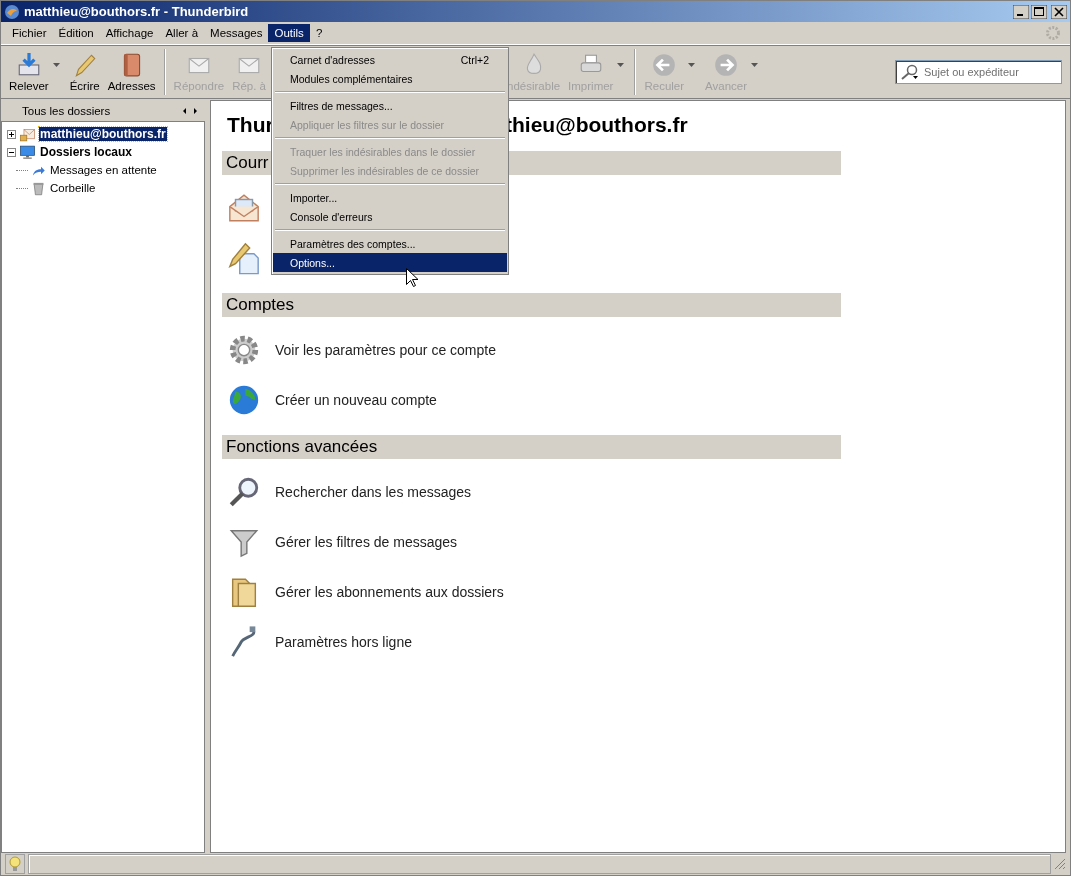 The height and width of the screenshot is (876, 1071). What do you see at coordinates (289, 33) in the screenshot?
I see `menu-item: Outils` at bounding box center [289, 33].